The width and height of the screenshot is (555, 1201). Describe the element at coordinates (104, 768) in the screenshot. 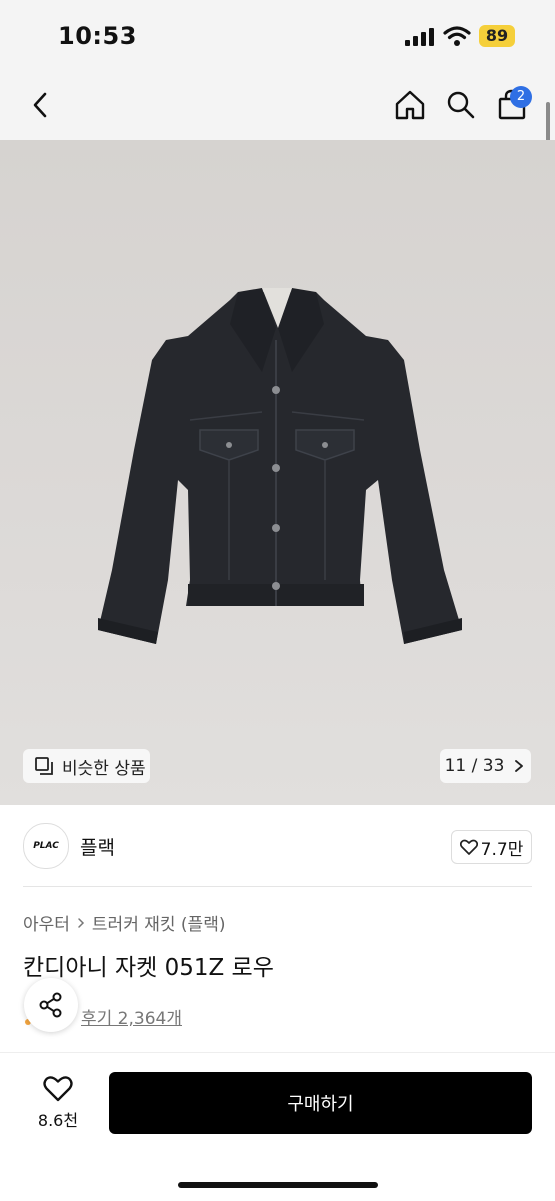

I see `similar-products-label: 비슷한 상품` at that location.